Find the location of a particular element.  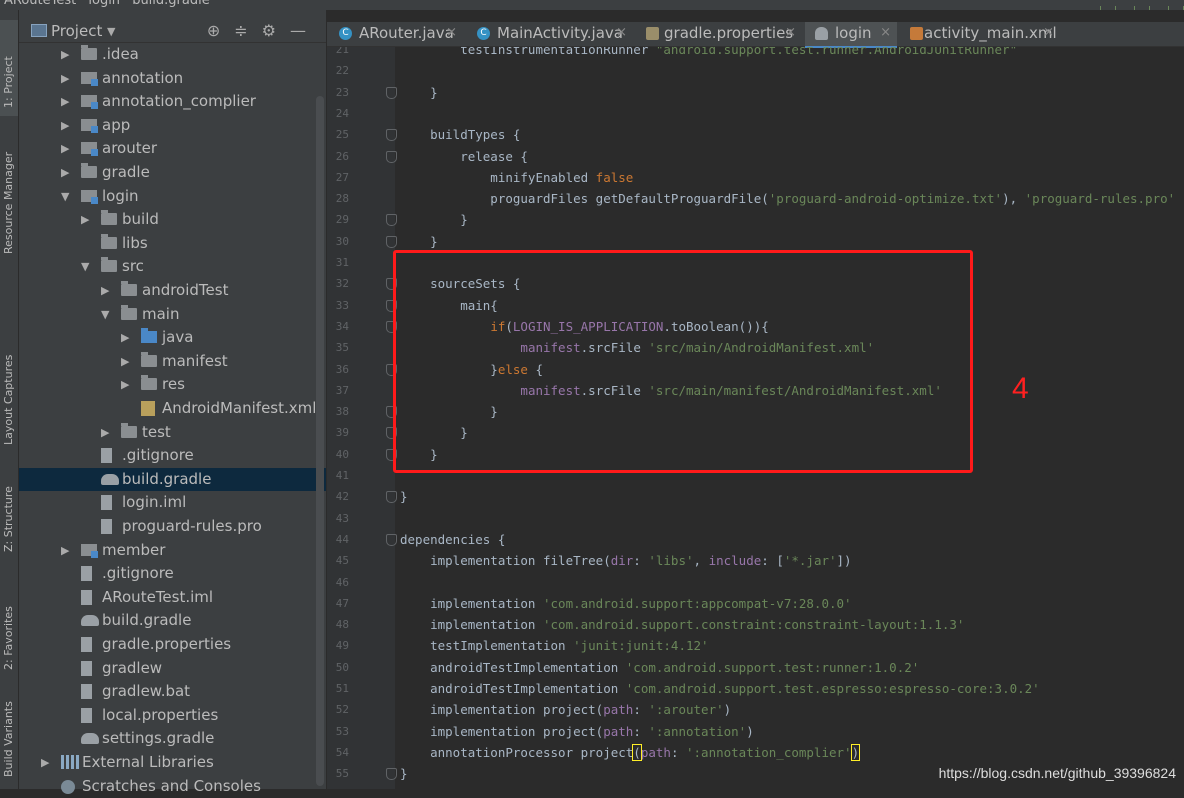

code-line: 49 testImplementation 'junit:junit:4.12' is located at coordinates (755, 645).